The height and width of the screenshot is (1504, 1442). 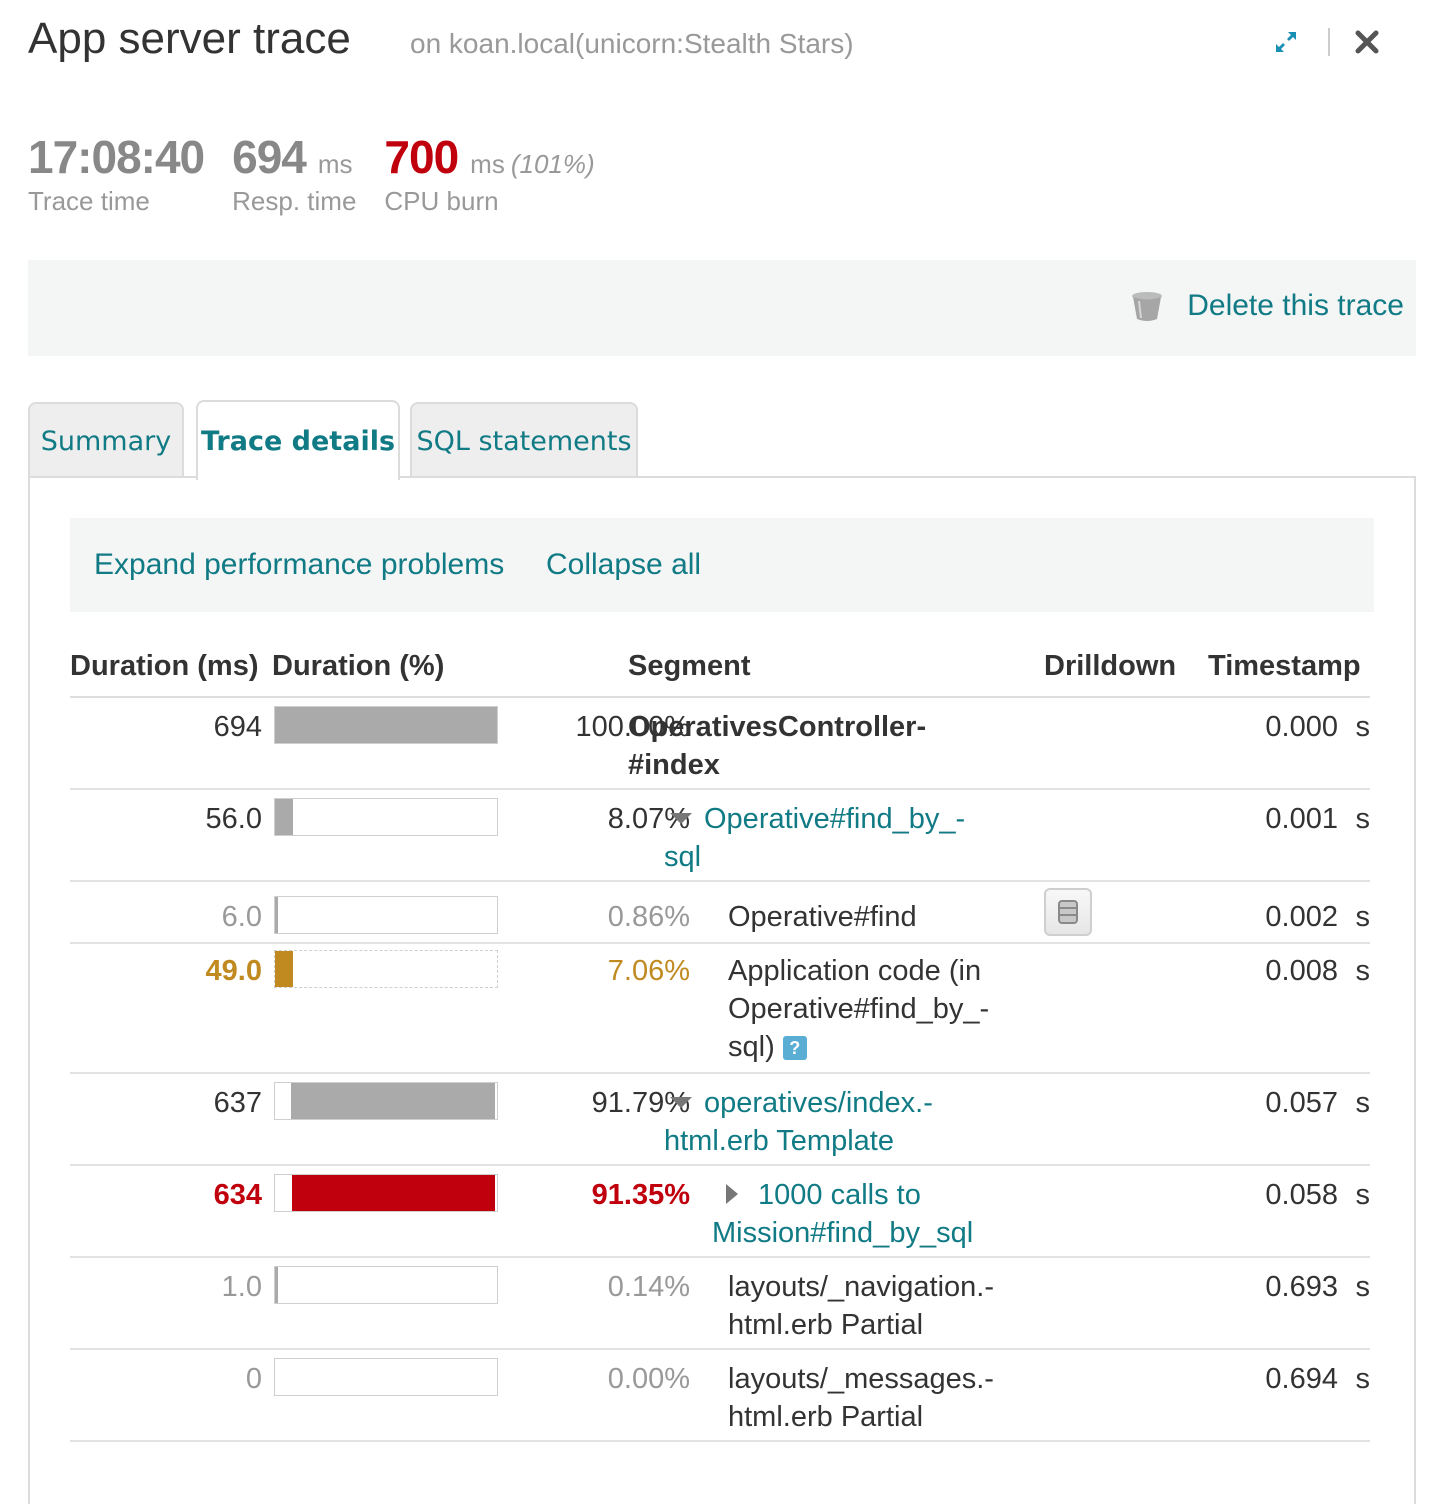 I want to click on metric-cpu-burn: 700 ms (101%) CPU burn, so click(x=489, y=173).